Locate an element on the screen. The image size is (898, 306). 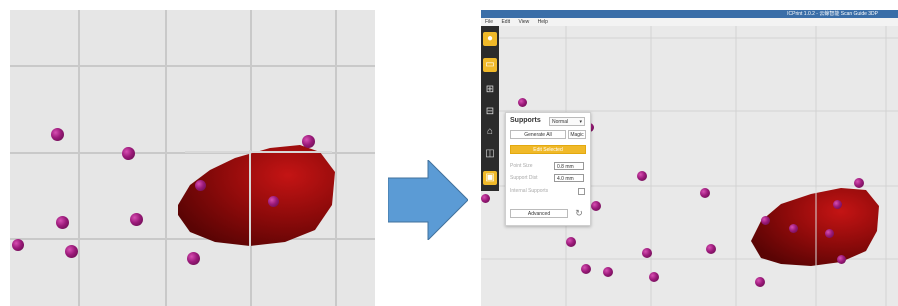
reset-icon: ↻ is located at coordinates (579, 213).